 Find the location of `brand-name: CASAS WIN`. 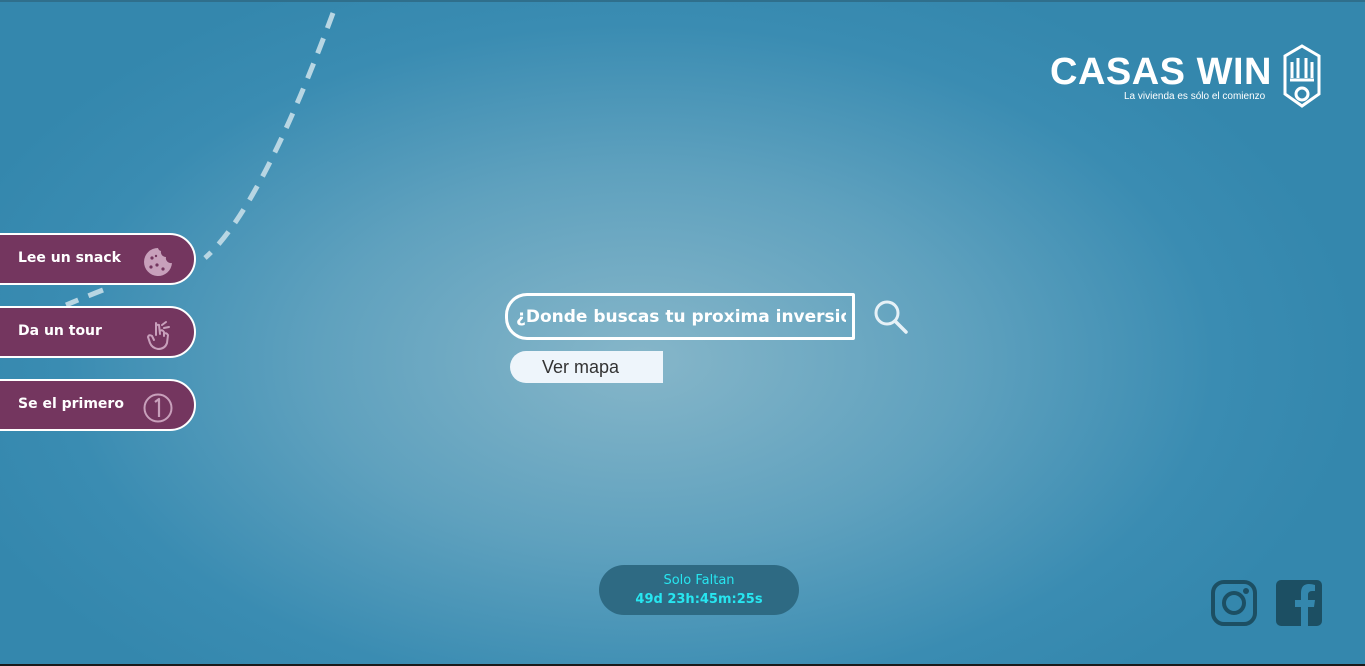

brand-name: CASAS WIN is located at coordinates (1161, 72).